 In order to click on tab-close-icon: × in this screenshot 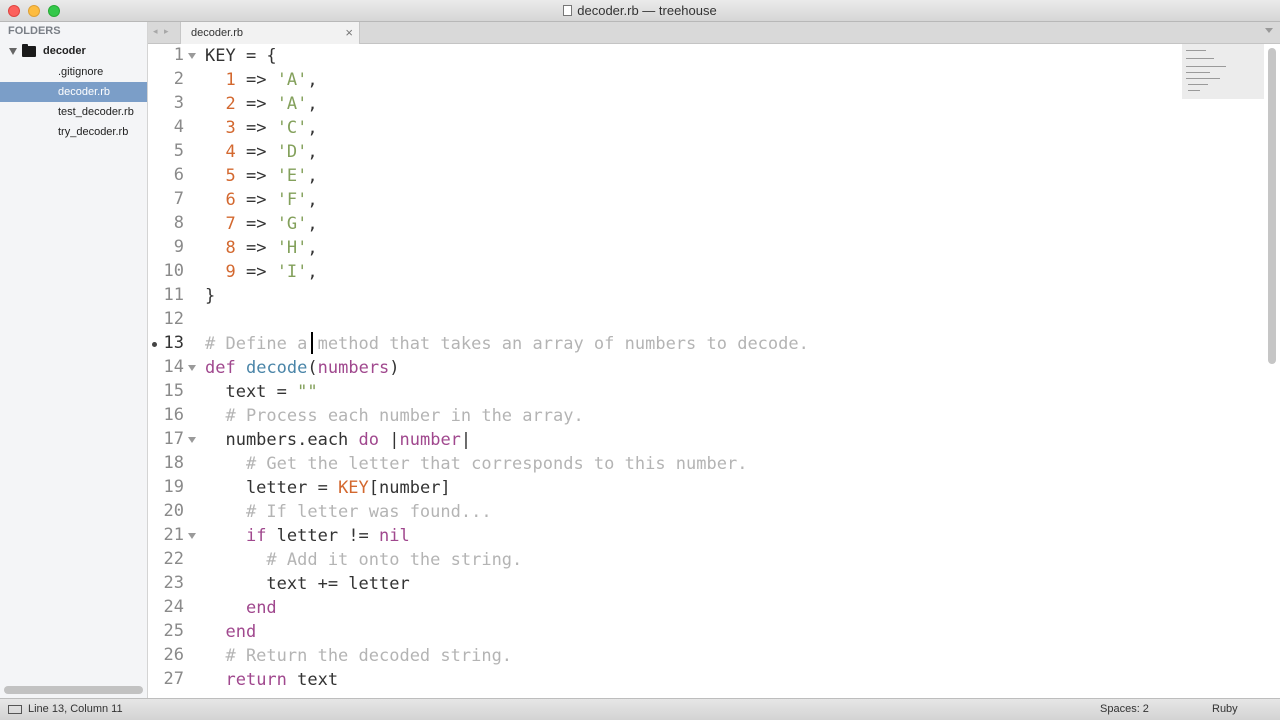, I will do `click(349, 32)`.